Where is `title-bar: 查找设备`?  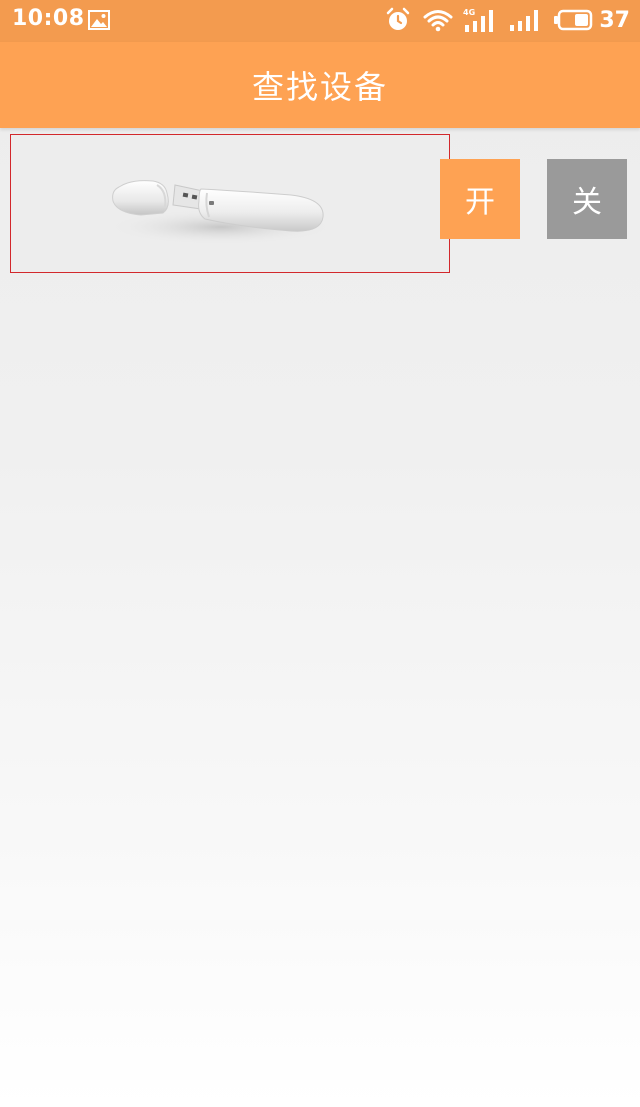 title-bar: 查找设备 is located at coordinates (320, 85).